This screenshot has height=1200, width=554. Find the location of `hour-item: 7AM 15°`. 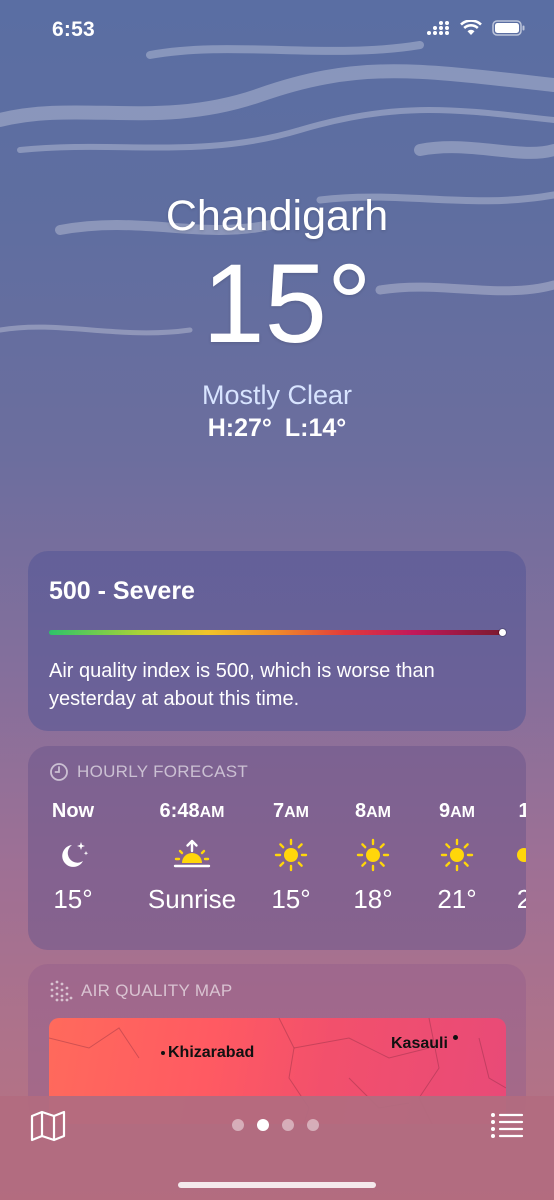

hour-item: 7AM 15° is located at coordinates (291, 857).